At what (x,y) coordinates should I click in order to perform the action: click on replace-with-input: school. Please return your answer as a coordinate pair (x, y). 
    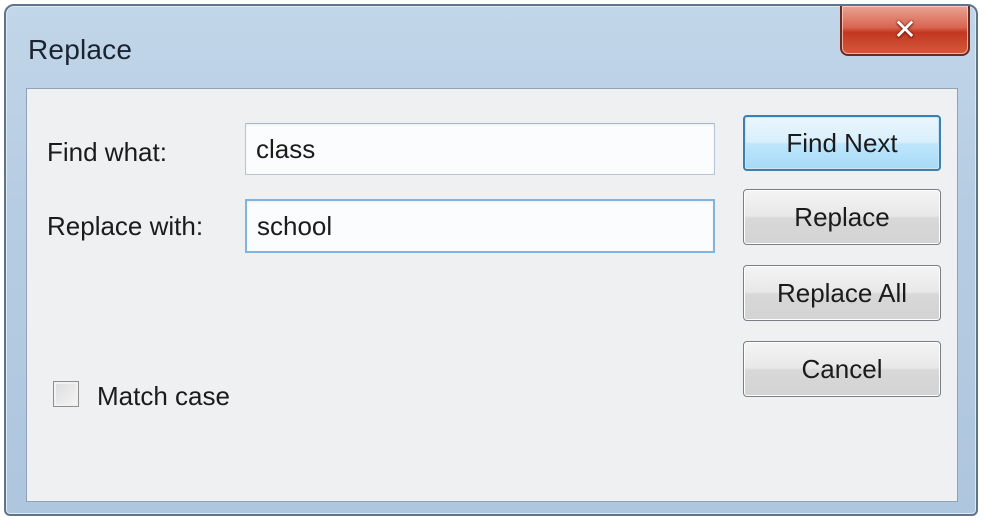
    Looking at the image, I should click on (480, 226).